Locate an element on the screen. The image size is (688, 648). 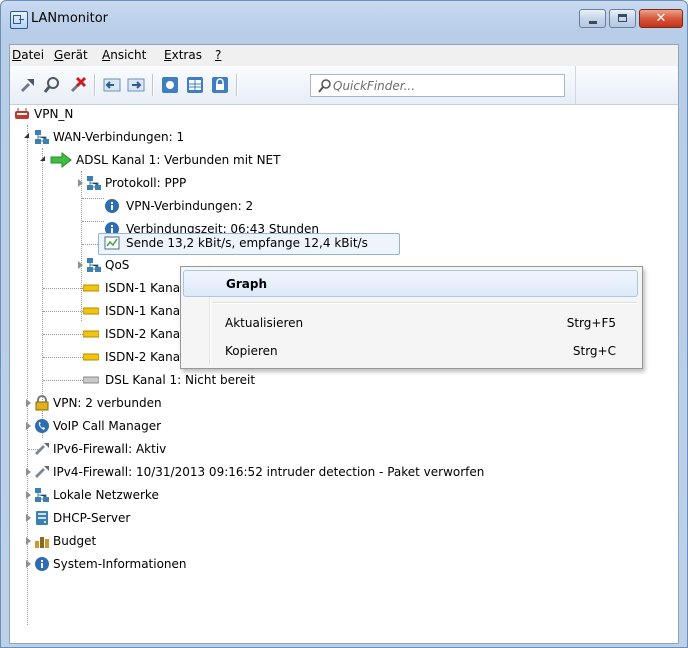
connected-arrow-icon is located at coordinates (61, 160).